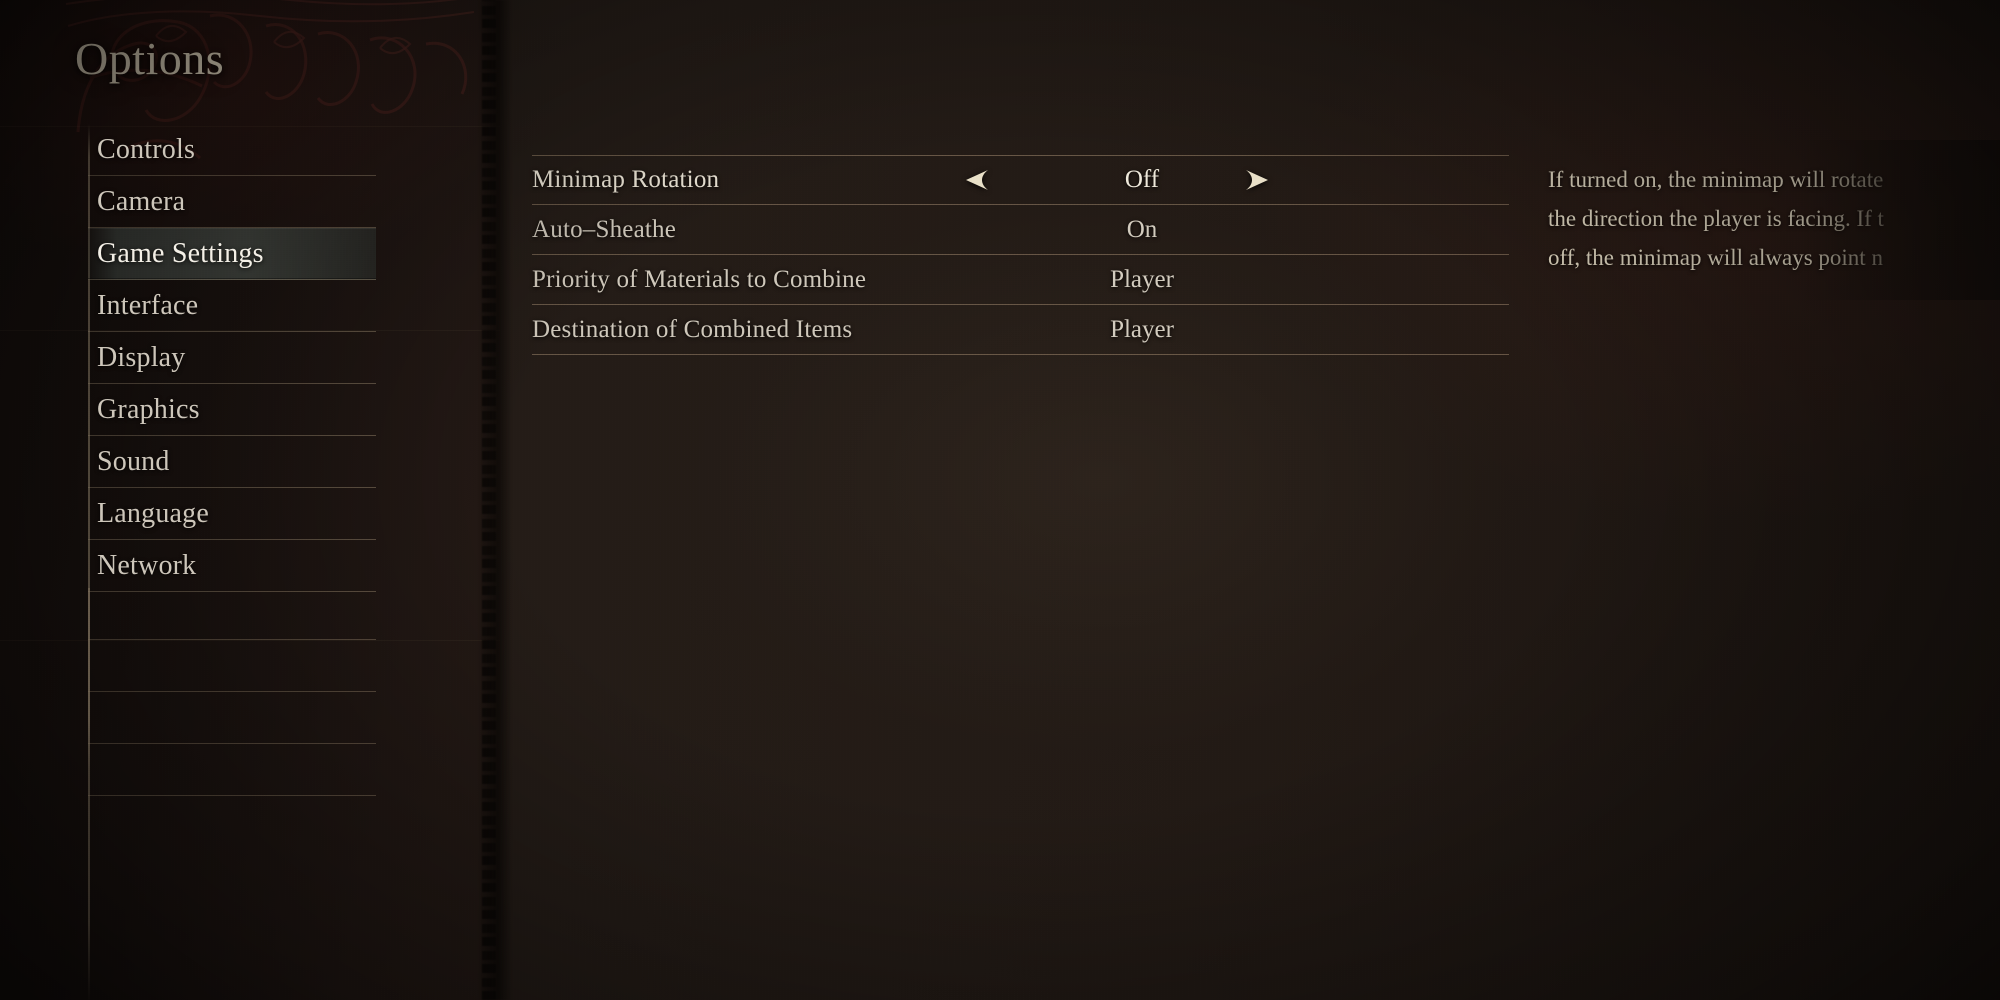  What do you see at coordinates (1715, 257) in the screenshot?
I see `description-line: off, the minimap will always point n` at bounding box center [1715, 257].